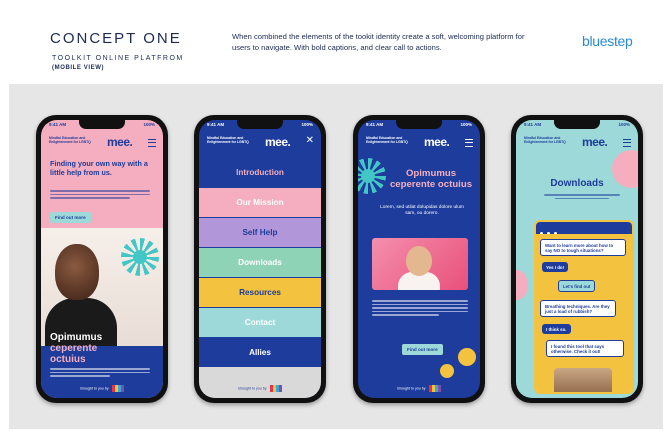 This screenshot has width=672, height=434. Describe the element at coordinates (582, 197) in the screenshot. I see `downloads-body-text` at that location.